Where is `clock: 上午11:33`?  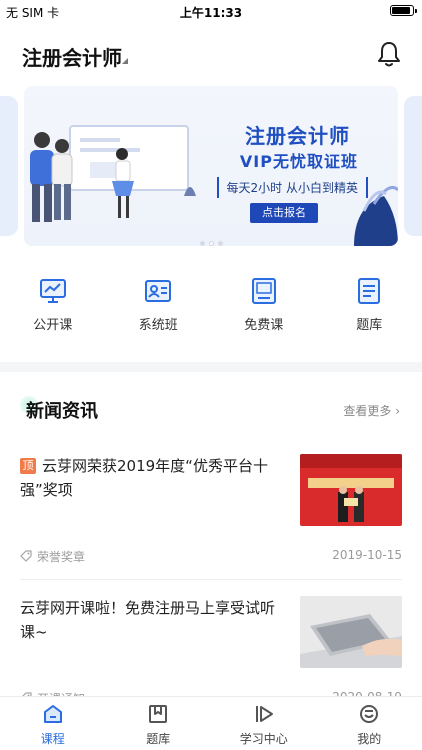 clock: 上午11:33 is located at coordinates (211, 13).